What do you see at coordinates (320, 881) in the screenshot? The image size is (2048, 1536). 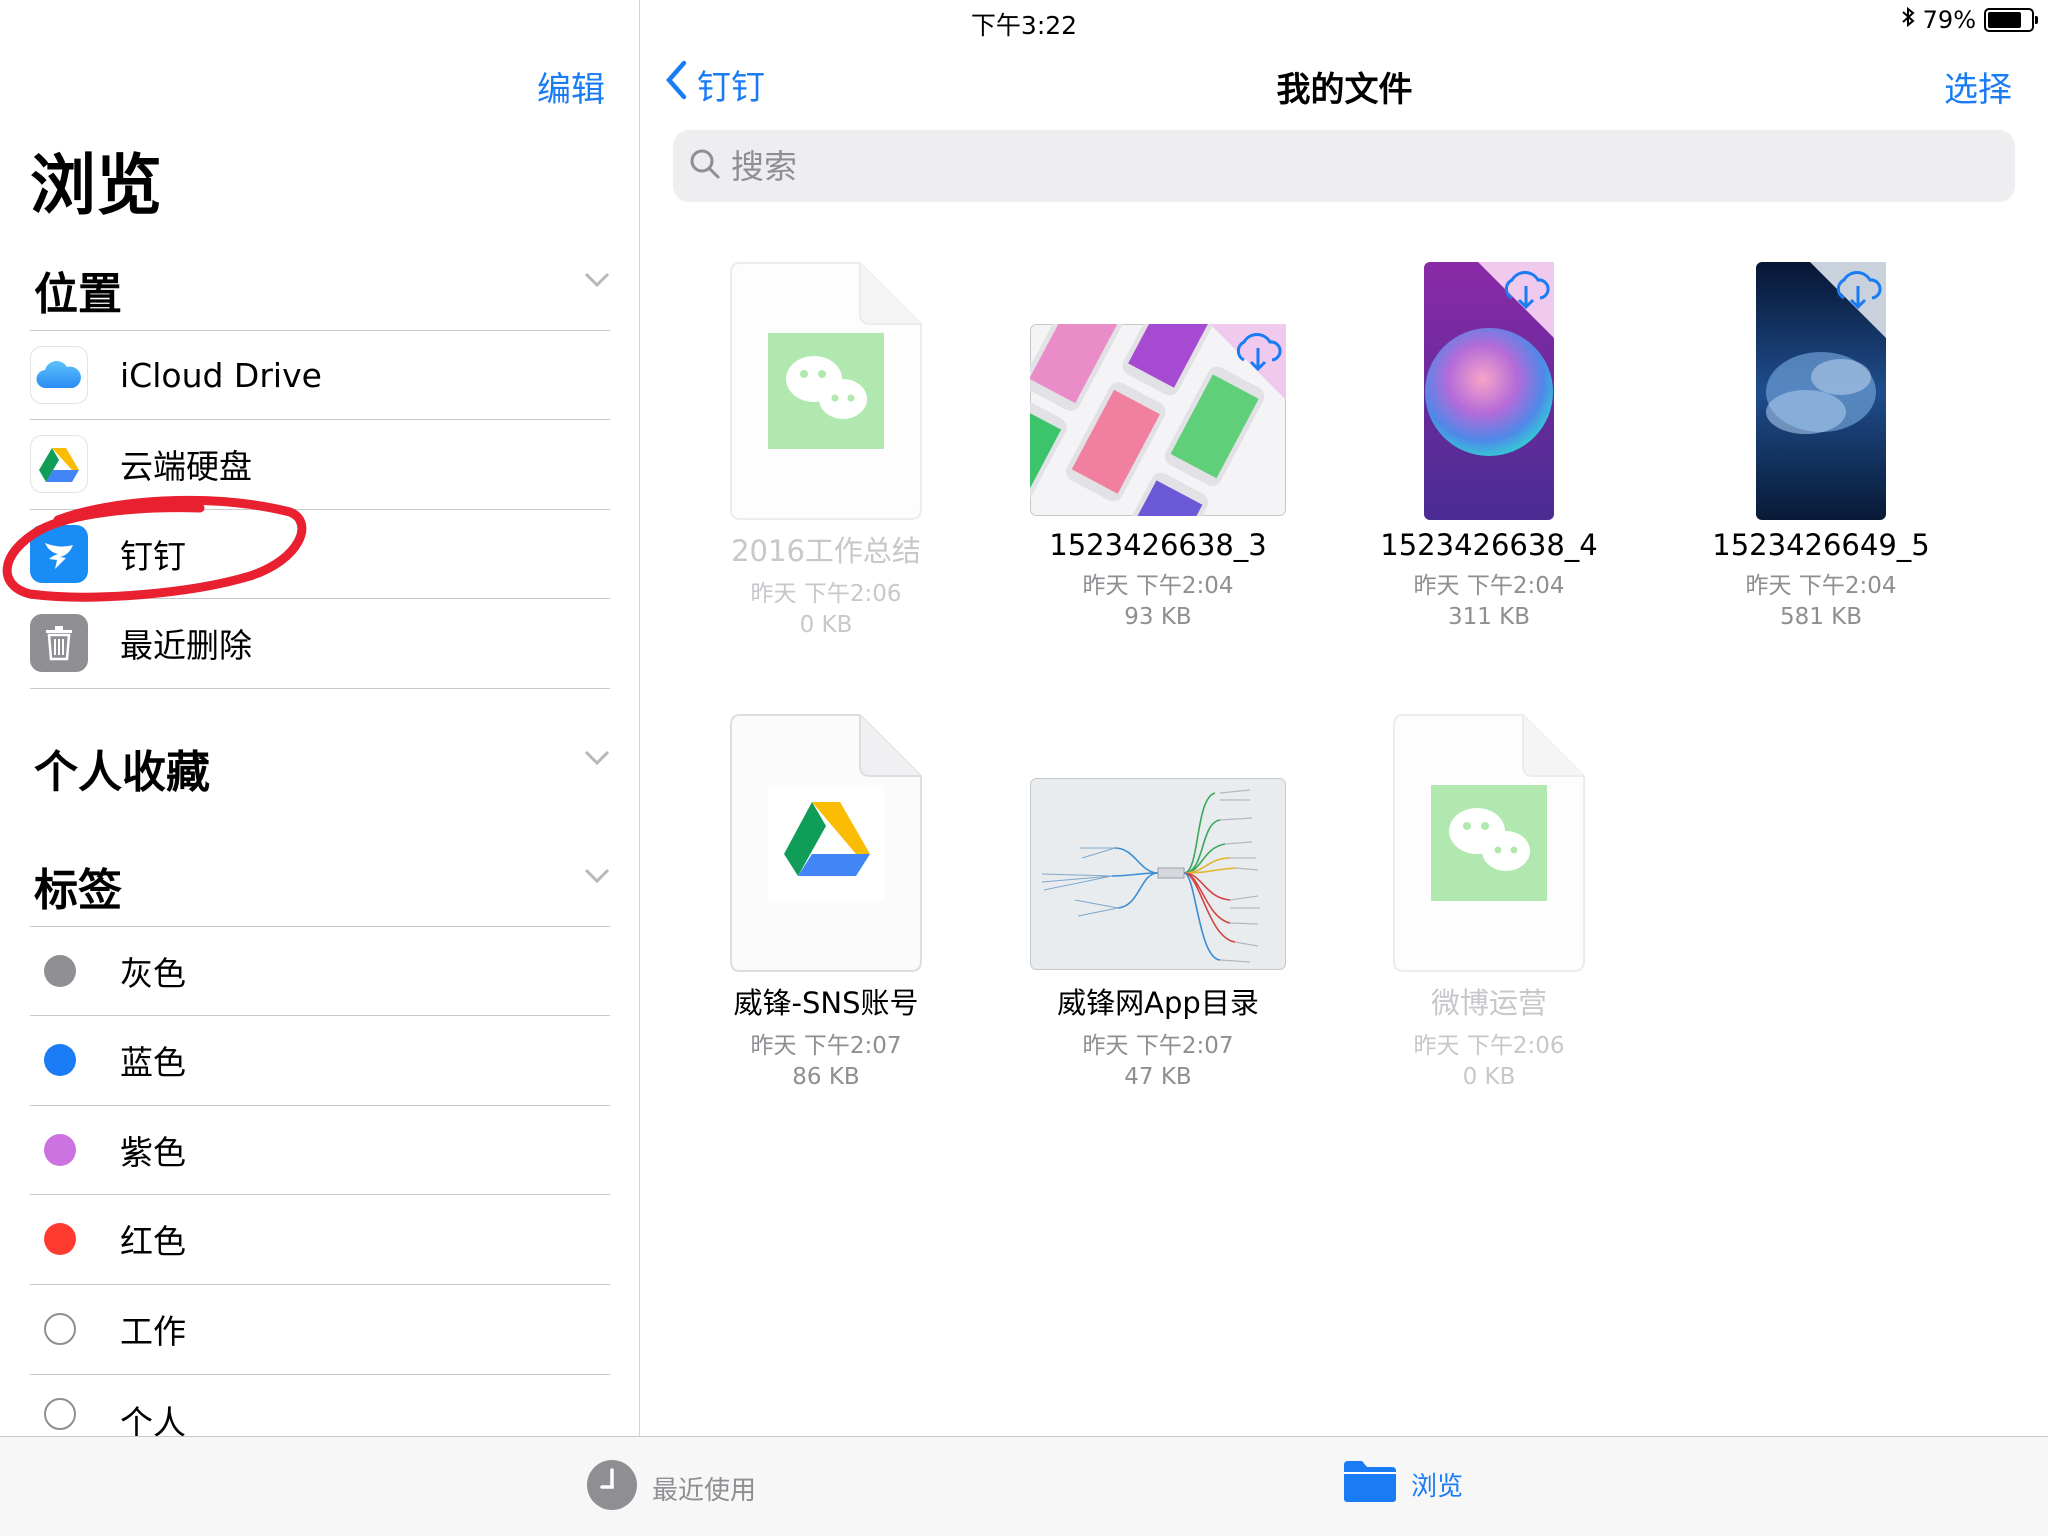 I see `tags-section-header: 标签` at bounding box center [320, 881].